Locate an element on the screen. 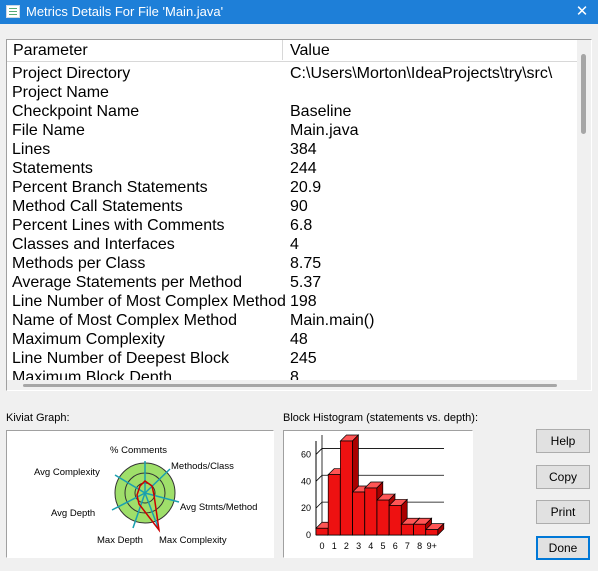 This screenshot has height=571, width=598. row-parameter: Project Name is located at coordinates (60, 92).